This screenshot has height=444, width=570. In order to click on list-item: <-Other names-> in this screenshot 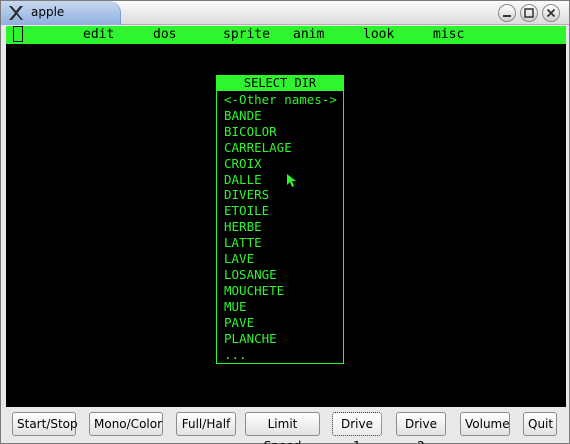, I will do `click(280, 100)`.